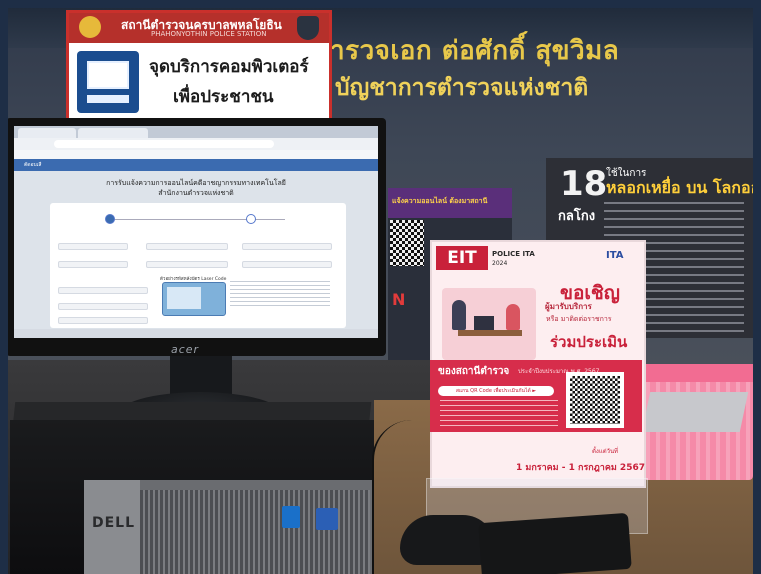  What do you see at coordinates (255, 532) in the screenshot?
I see `tower-grill` at bounding box center [255, 532].